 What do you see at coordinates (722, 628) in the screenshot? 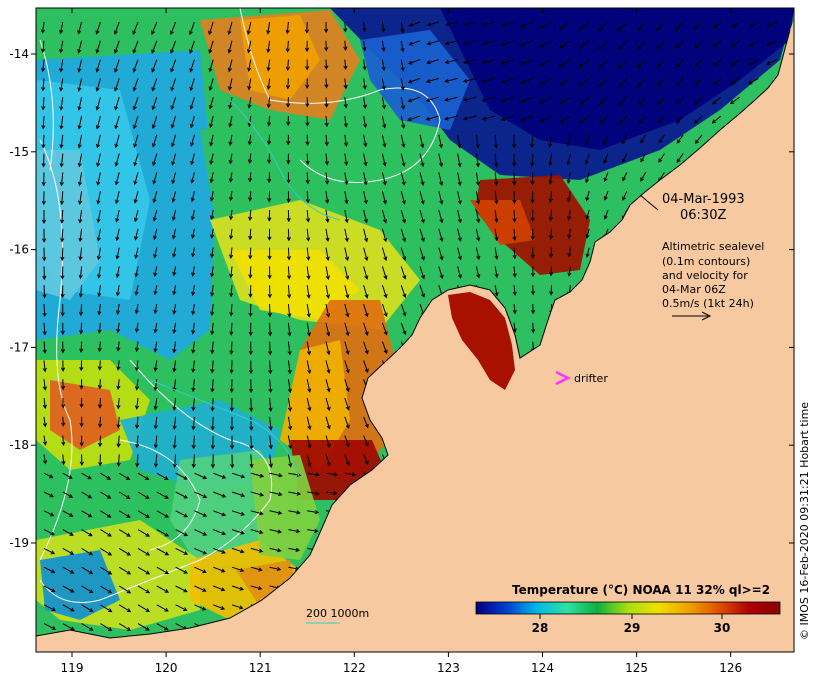
I see `colorbar-tick-label: 30` at bounding box center [722, 628].